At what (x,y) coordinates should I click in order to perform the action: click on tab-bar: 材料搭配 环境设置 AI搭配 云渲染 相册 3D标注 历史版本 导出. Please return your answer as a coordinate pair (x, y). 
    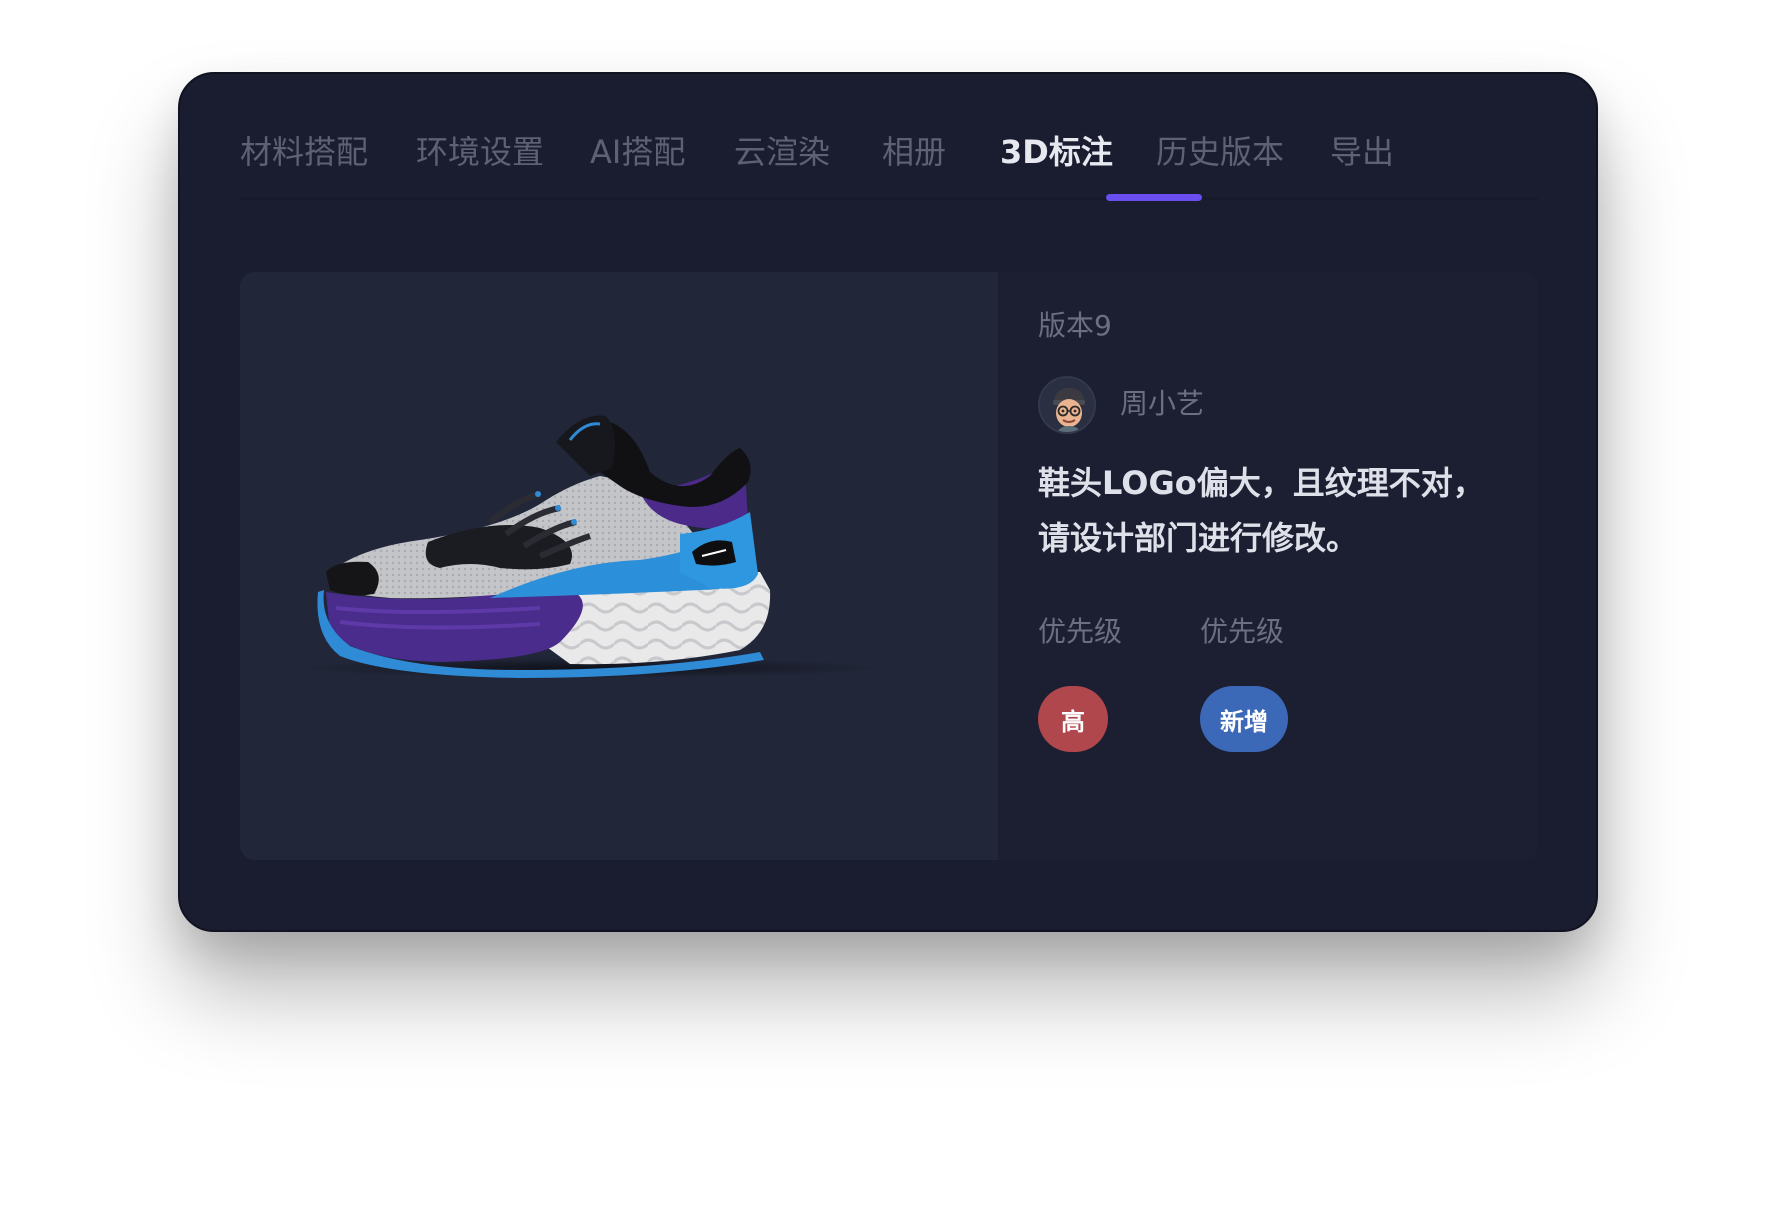
    Looking at the image, I should click on (889, 157).